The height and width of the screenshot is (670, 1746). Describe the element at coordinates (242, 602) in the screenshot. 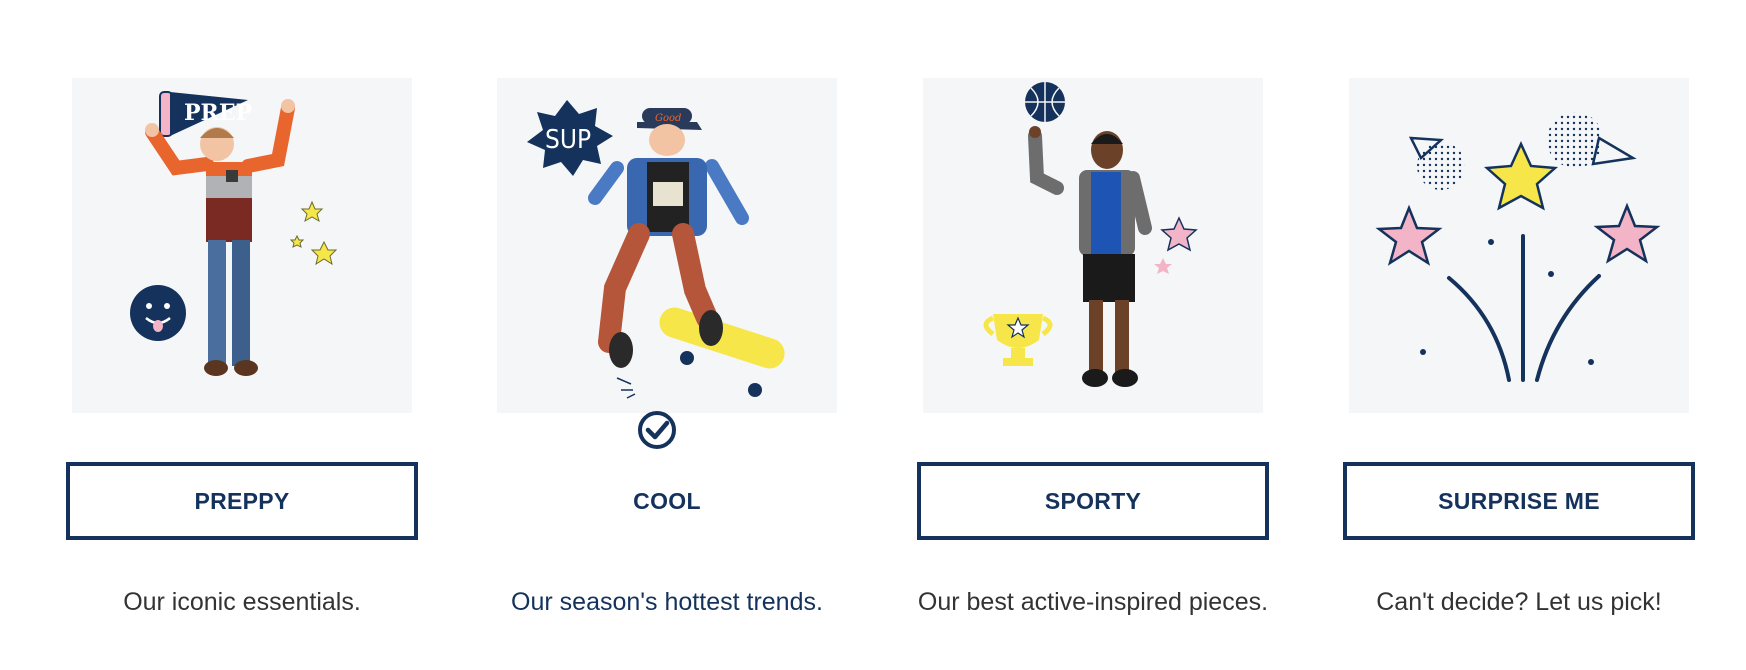

I see `preppy-description: Our iconic essentials.` at that location.